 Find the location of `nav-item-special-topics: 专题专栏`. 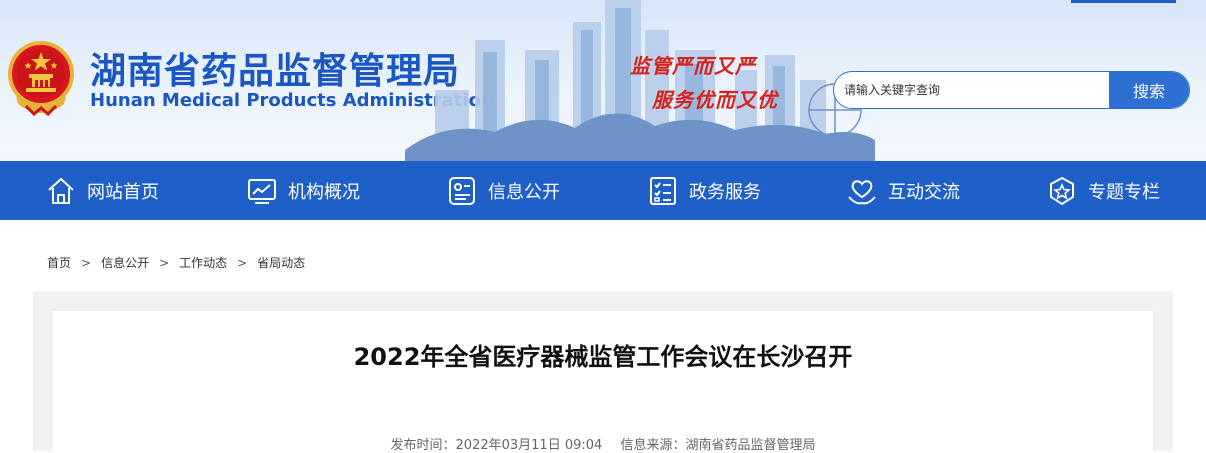

nav-item-special-topics: 专题专栏 is located at coordinates (1103, 190).